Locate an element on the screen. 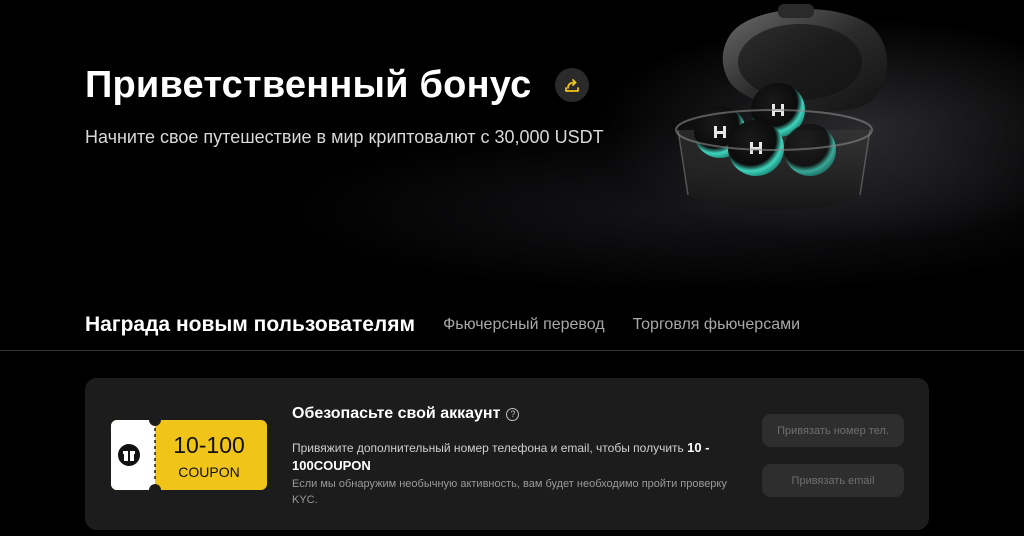 This screenshot has height=536, width=1024. bind-email-button: Привязать email is located at coordinates (833, 480).